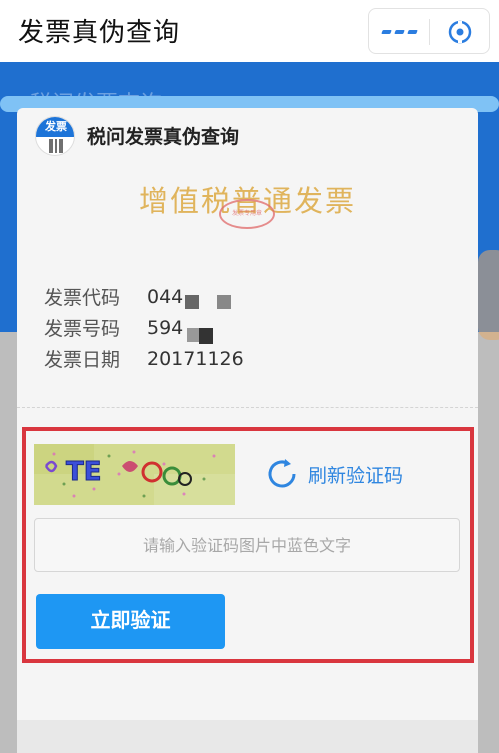  Describe the element at coordinates (163, 137) in the screenshot. I see `card-title: 税问发票真伪查询` at that location.